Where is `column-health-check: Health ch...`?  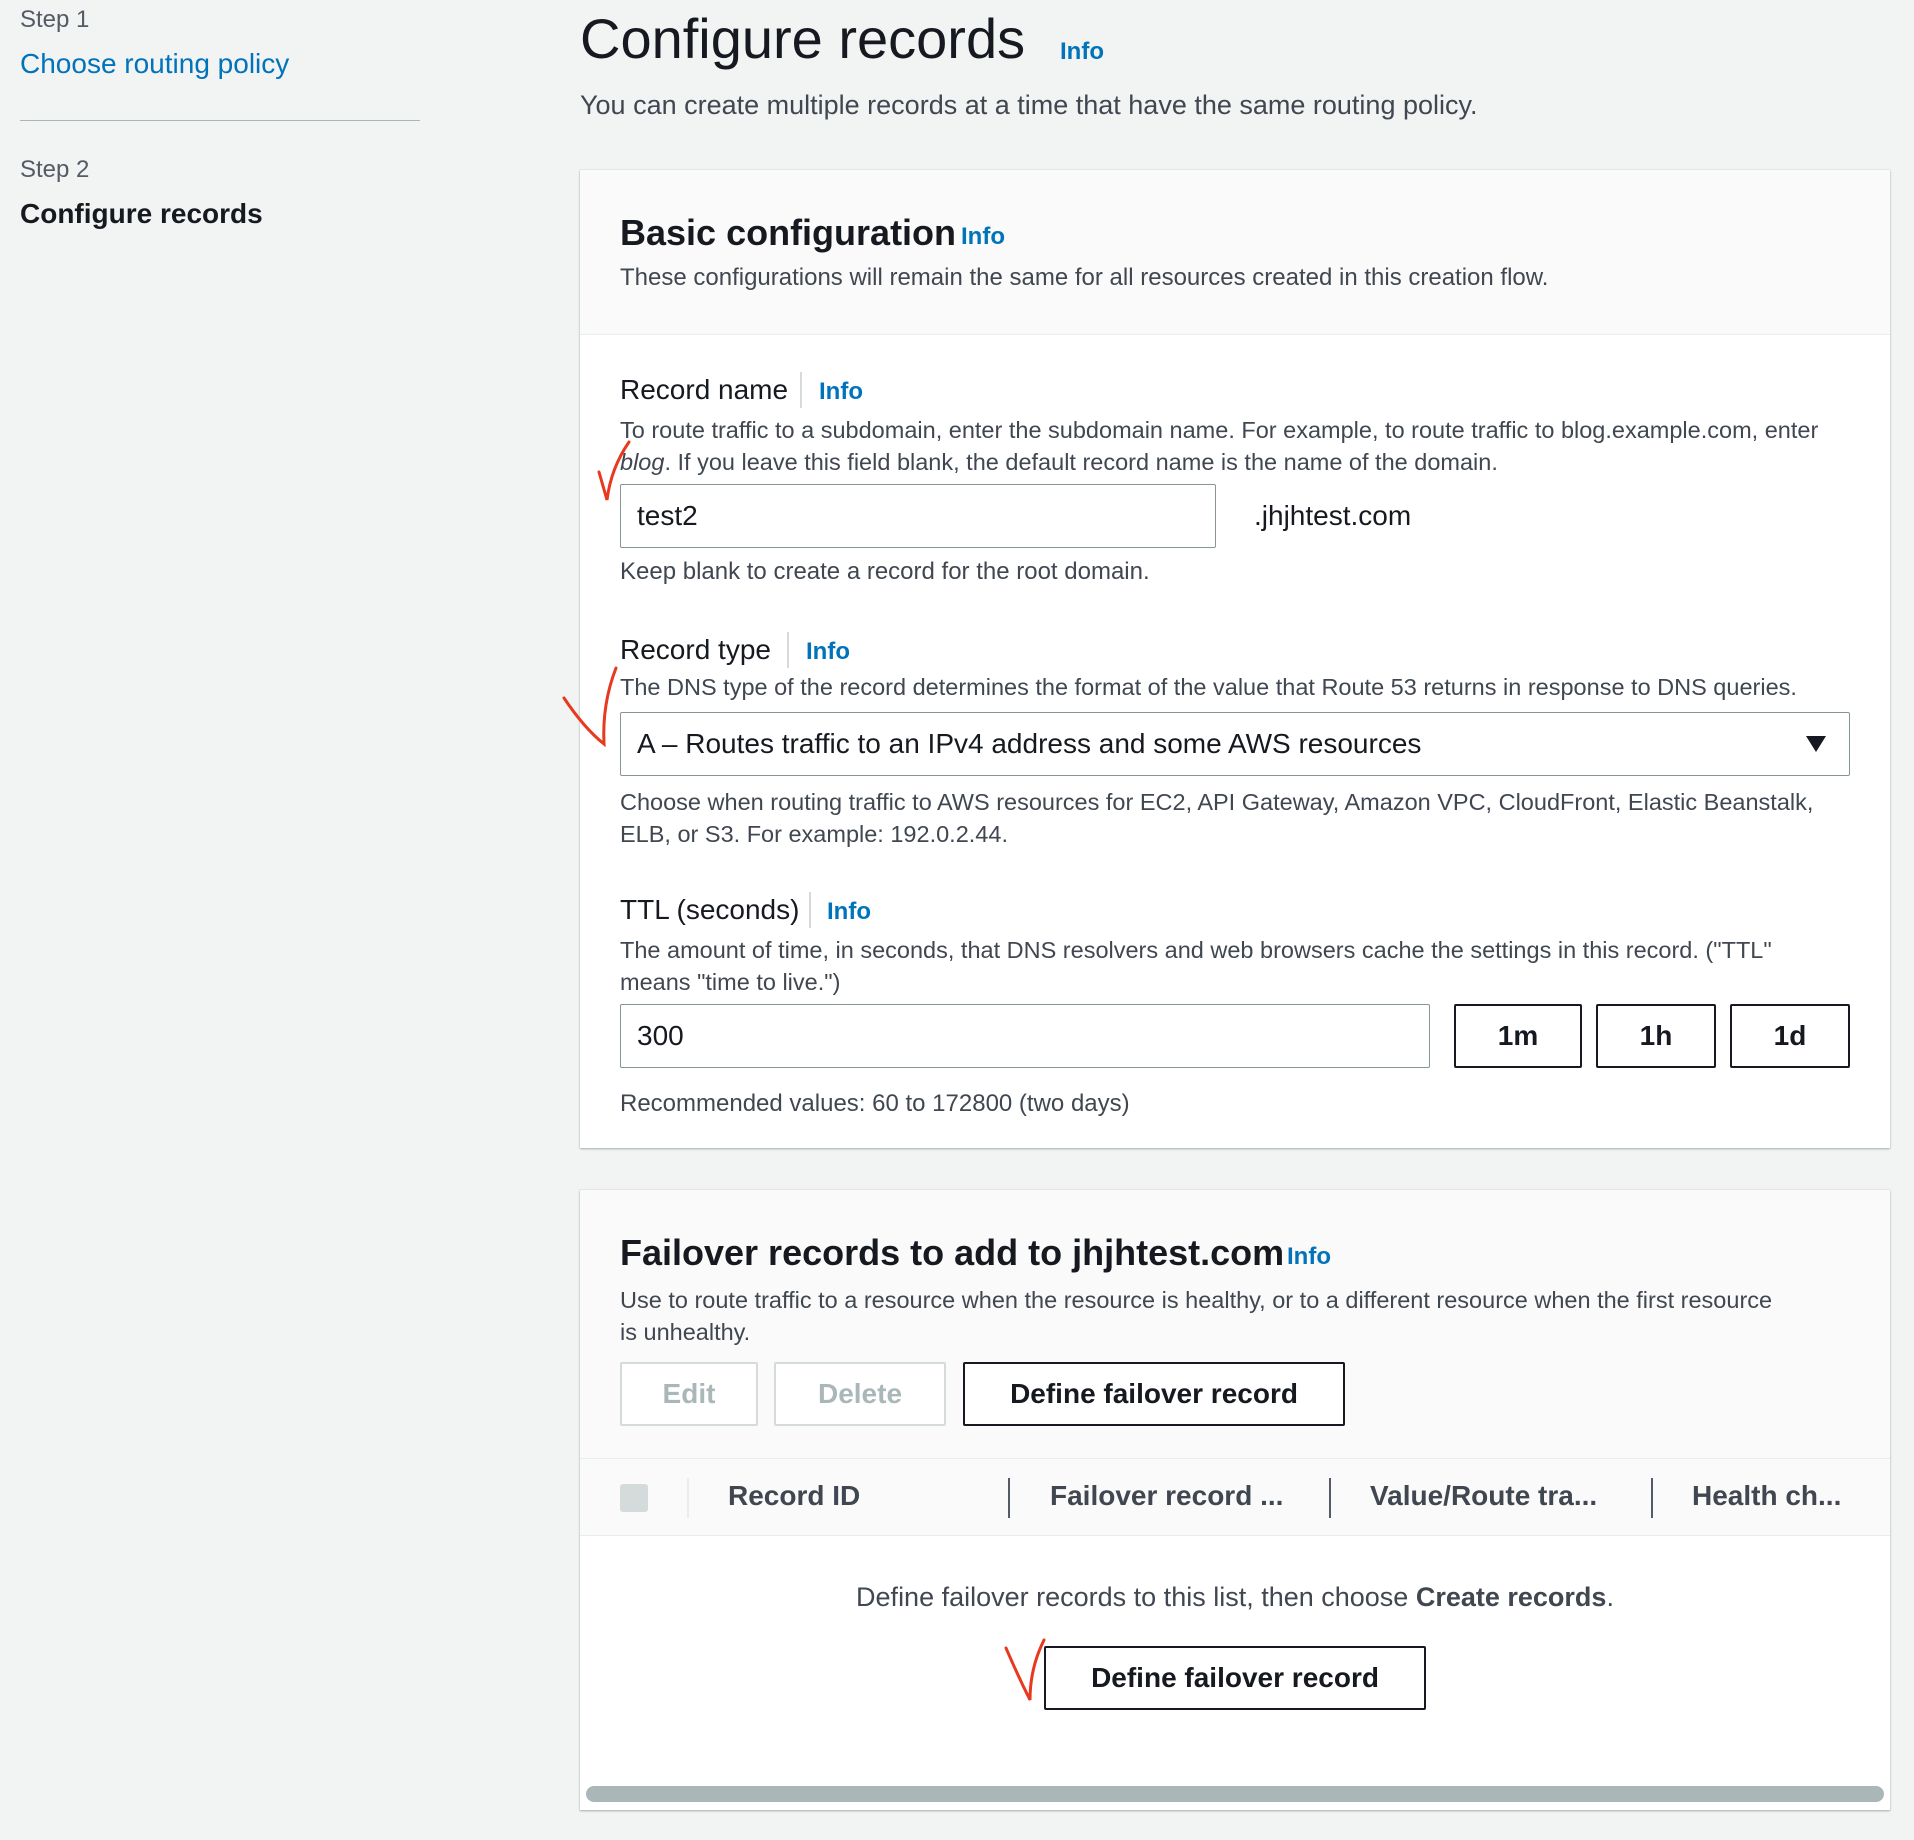
column-health-check: Health ch... is located at coordinates (1766, 1496).